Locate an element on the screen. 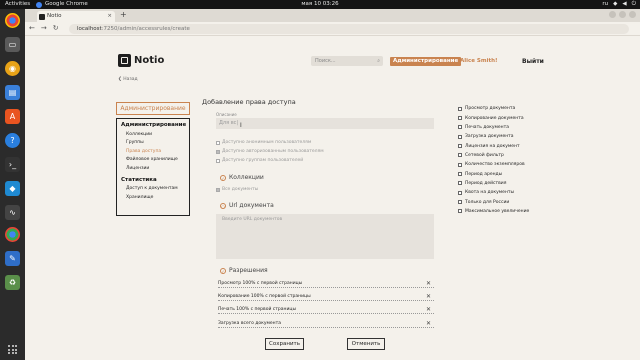  reload-icon: ↻ is located at coordinates (56, 28).